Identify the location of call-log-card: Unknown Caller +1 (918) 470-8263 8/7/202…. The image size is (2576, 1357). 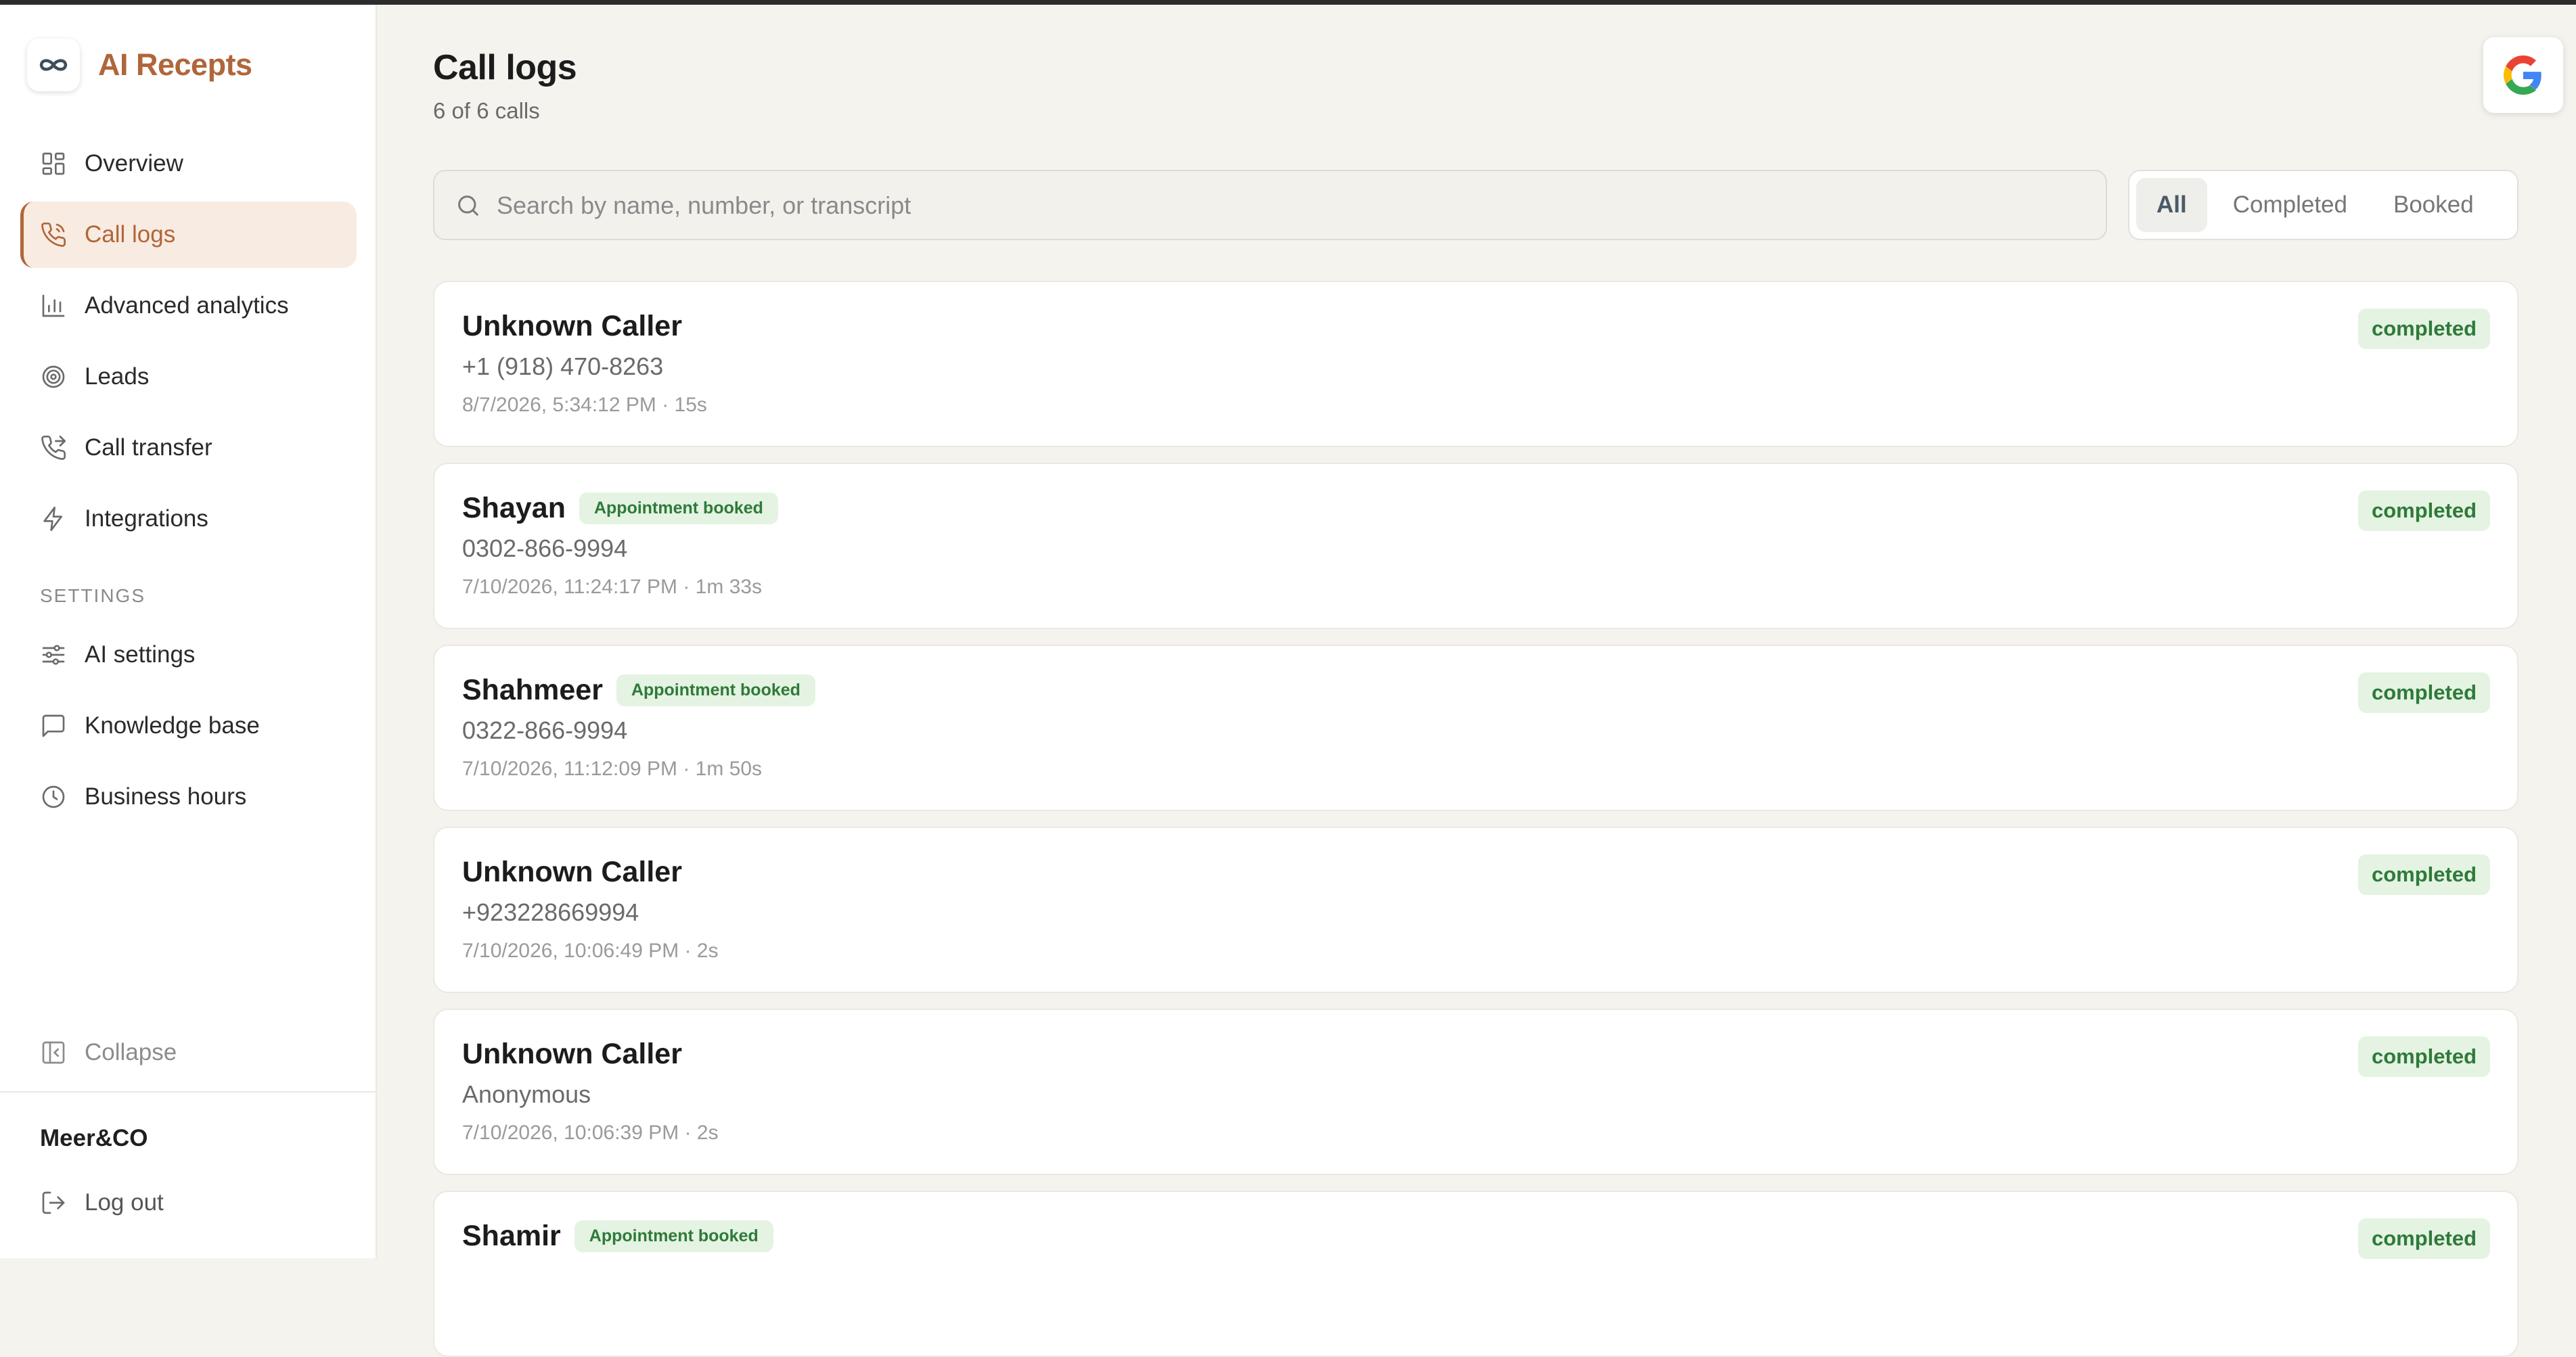
(1475, 364).